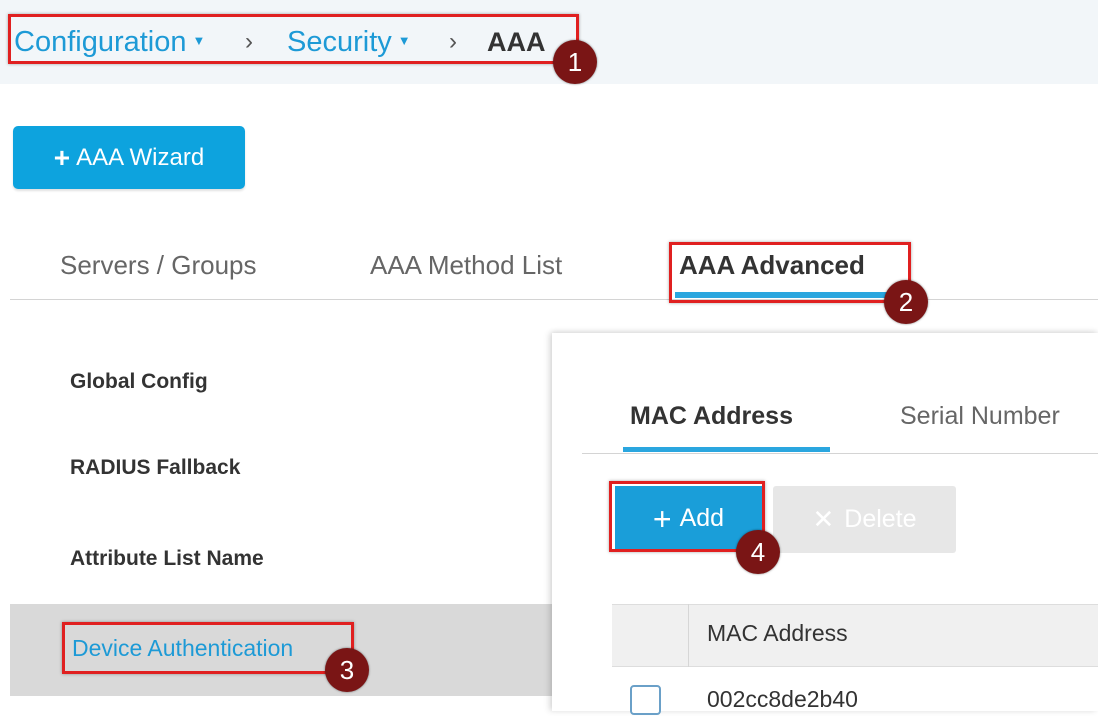 The height and width of the screenshot is (716, 1098). What do you see at coordinates (688, 635) in the screenshot?
I see `table-column-divider` at bounding box center [688, 635].